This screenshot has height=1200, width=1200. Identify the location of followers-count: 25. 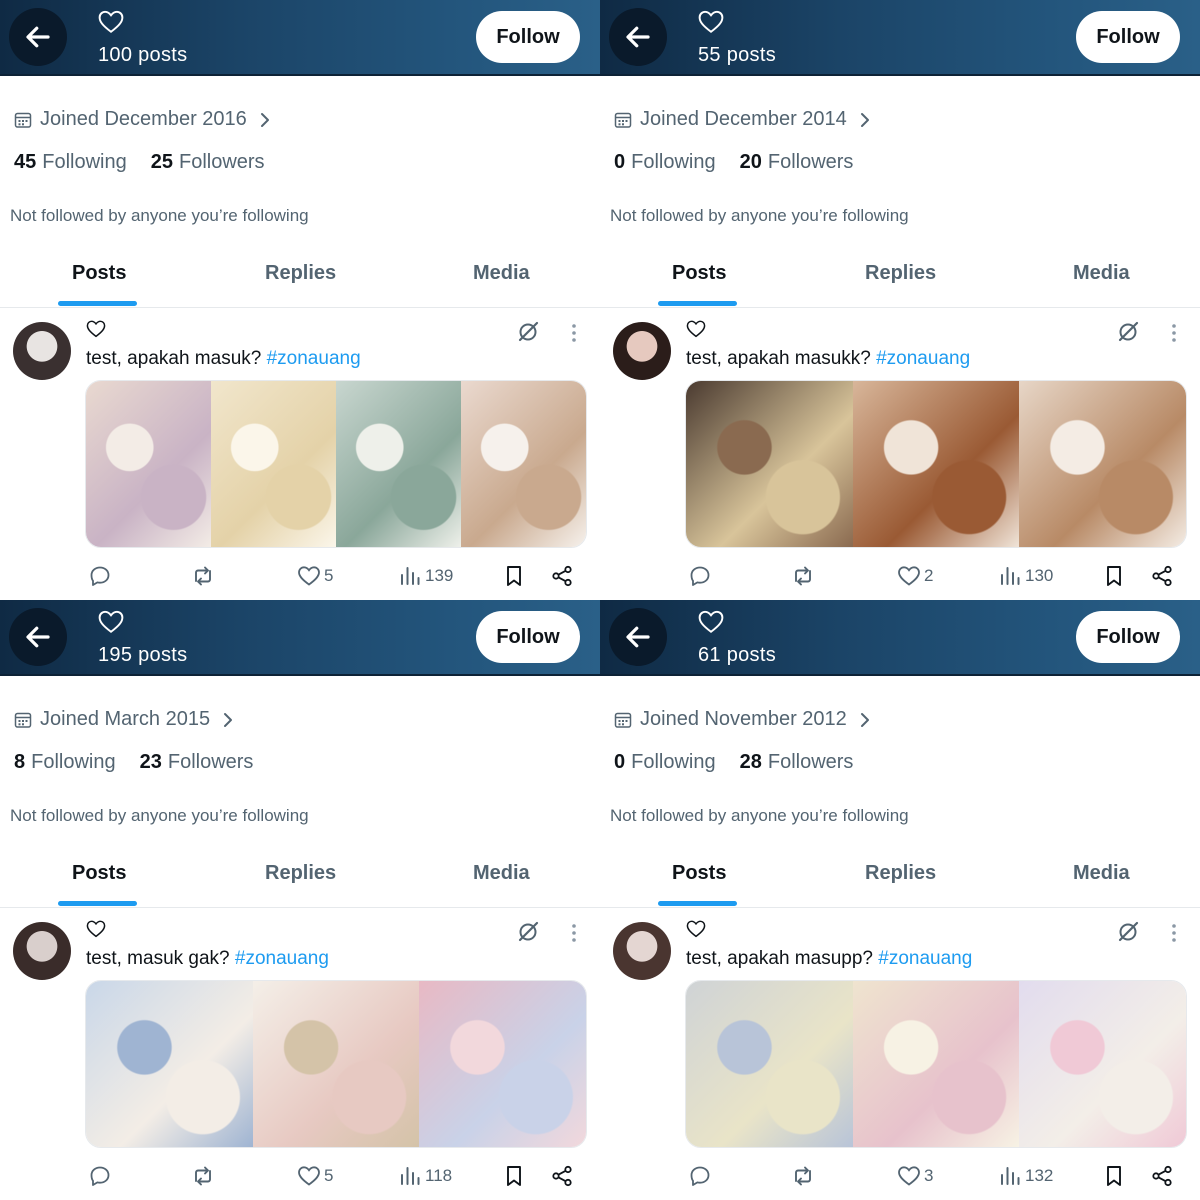
(161, 162).